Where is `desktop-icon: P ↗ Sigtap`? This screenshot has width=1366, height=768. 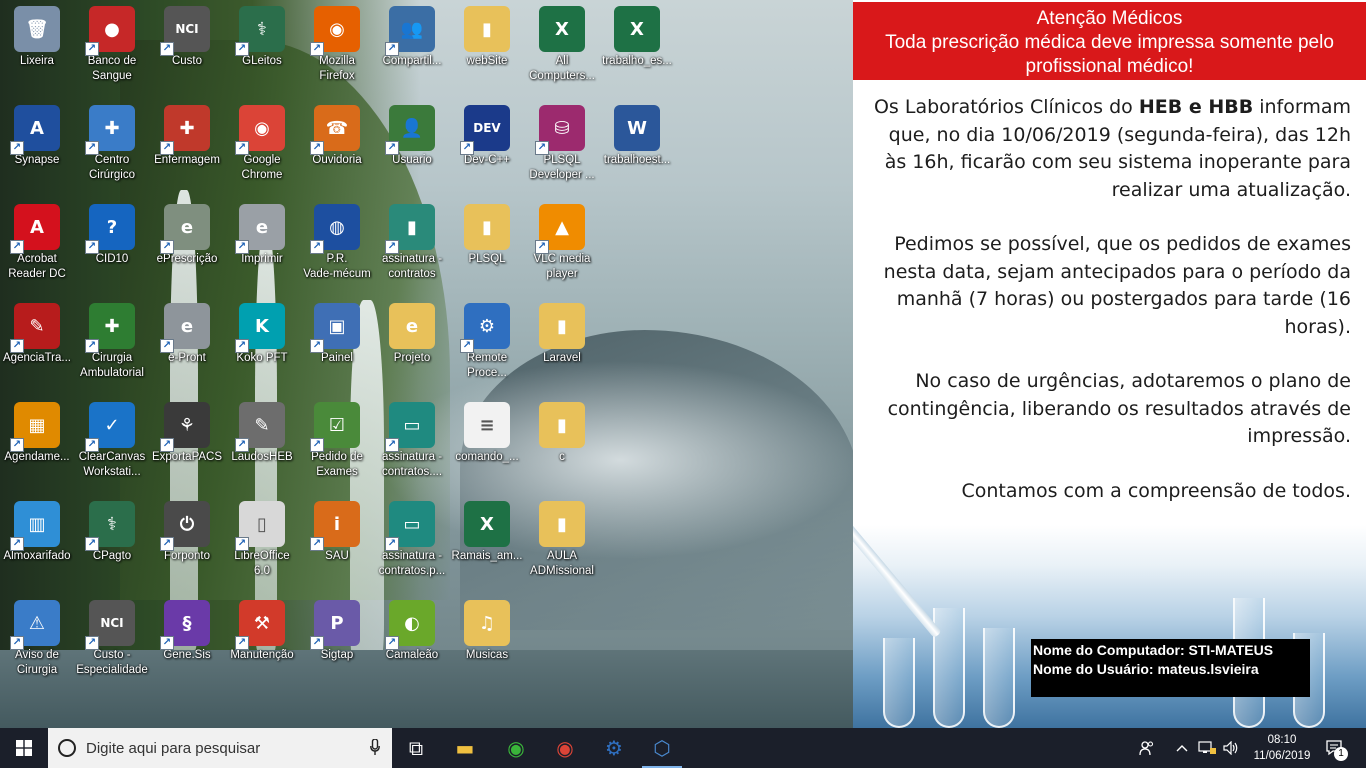 desktop-icon: P ↗ Sigtap is located at coordinates (337, 628).